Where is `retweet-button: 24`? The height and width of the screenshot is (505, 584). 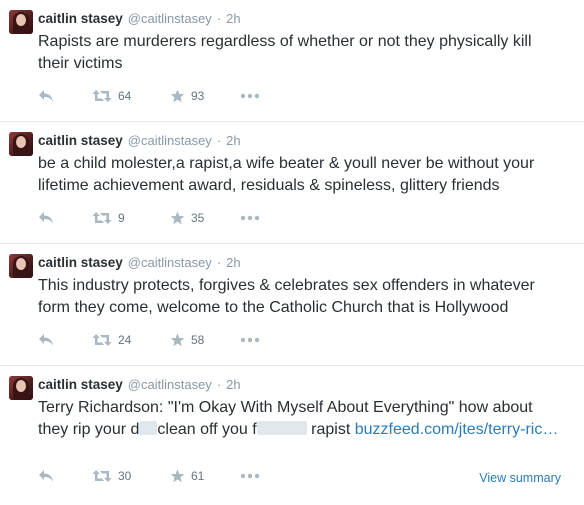 retweet-button: 24 is located at coordinates (131, 340).